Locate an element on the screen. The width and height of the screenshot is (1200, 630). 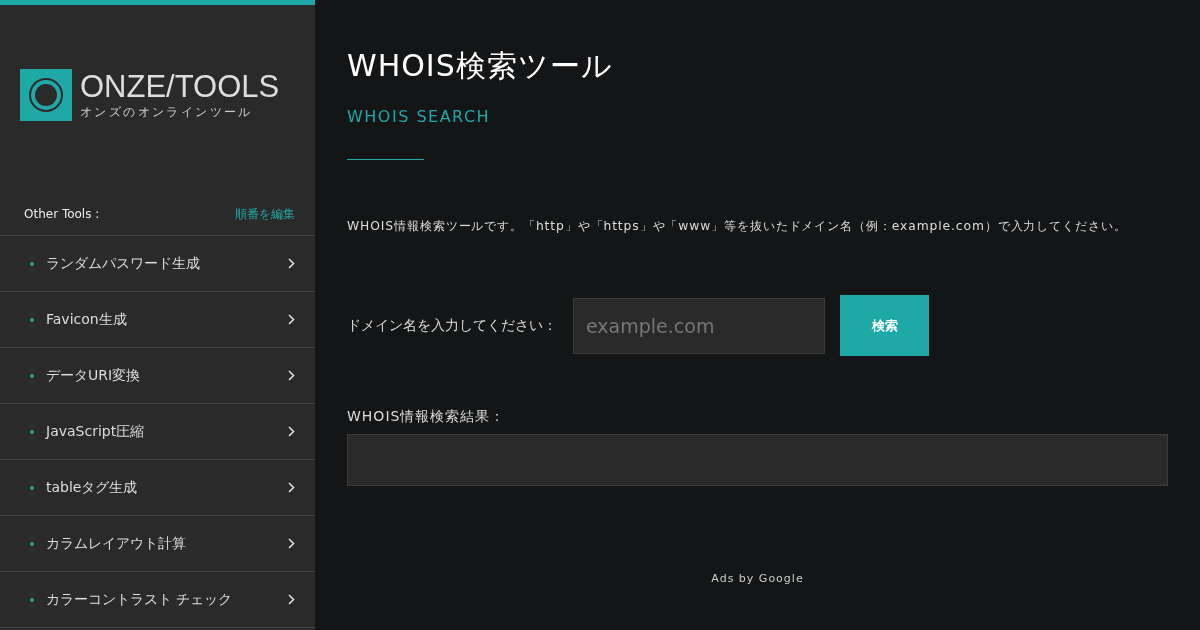
tool-label: カラーコントラスト チェック is located at coordinates (140, 599).